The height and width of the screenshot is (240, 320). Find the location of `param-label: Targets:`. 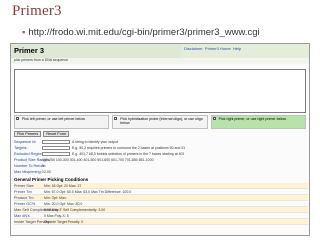

param-label: Targets: is located at coordinates (27, 148).